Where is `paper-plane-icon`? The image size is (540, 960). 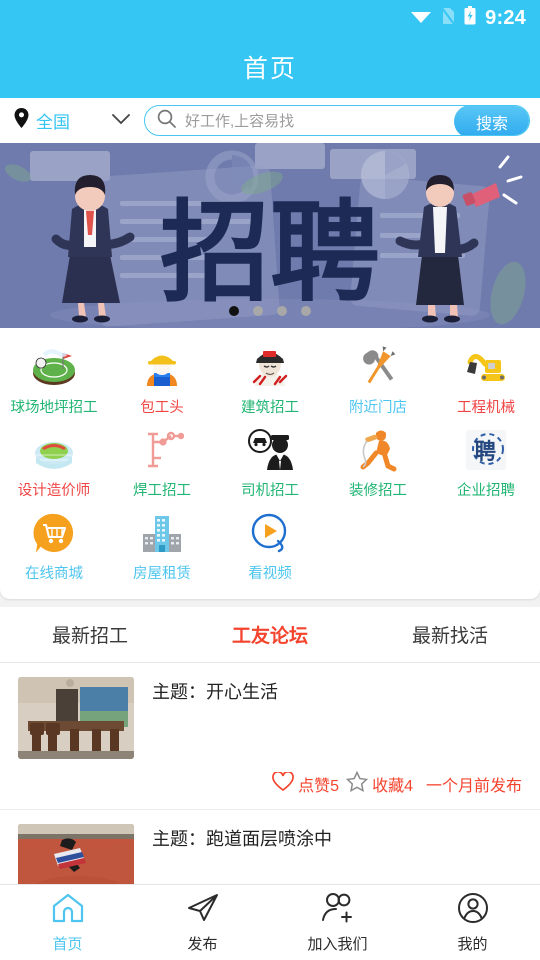
paper-plane-icon is located at coordinates (203, 910).